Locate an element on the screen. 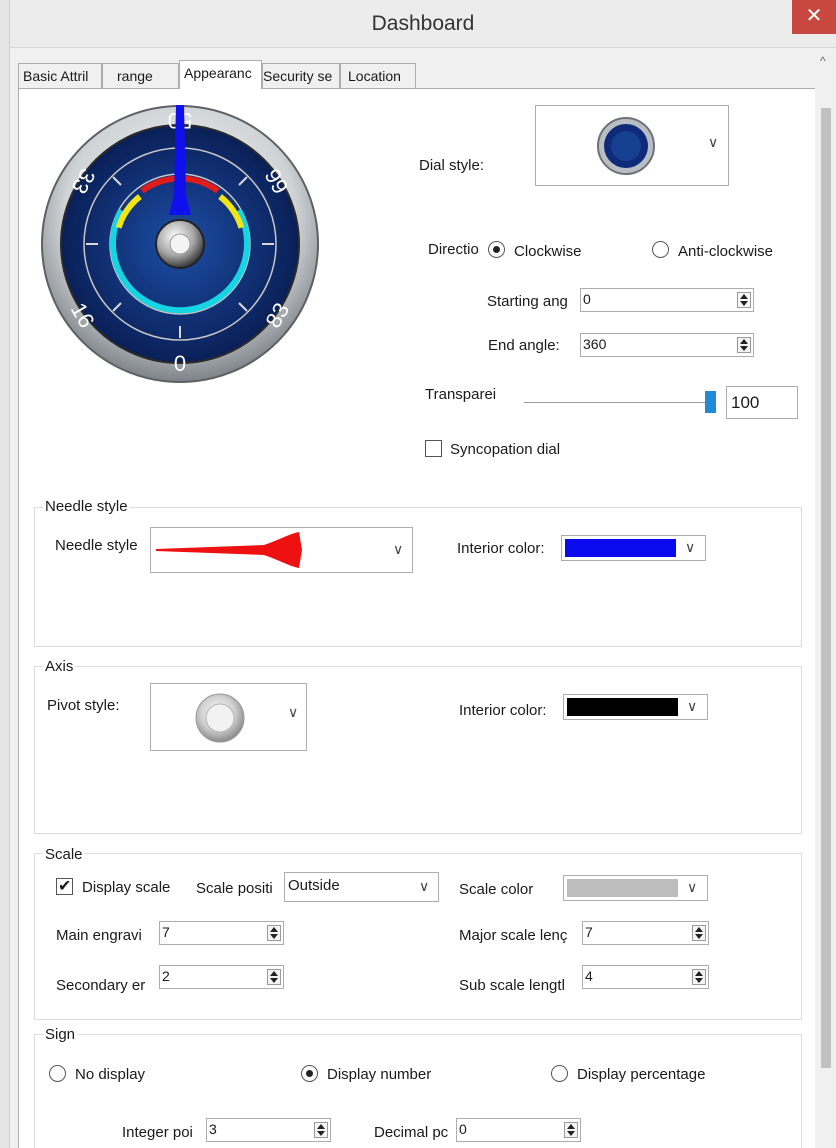  pivot-preview-icon is located at coordinates (220, 718).